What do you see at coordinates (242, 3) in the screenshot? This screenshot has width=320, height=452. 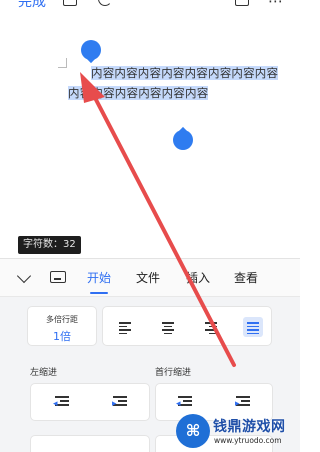 I see `share-icon` at bounding box center [242, 3].